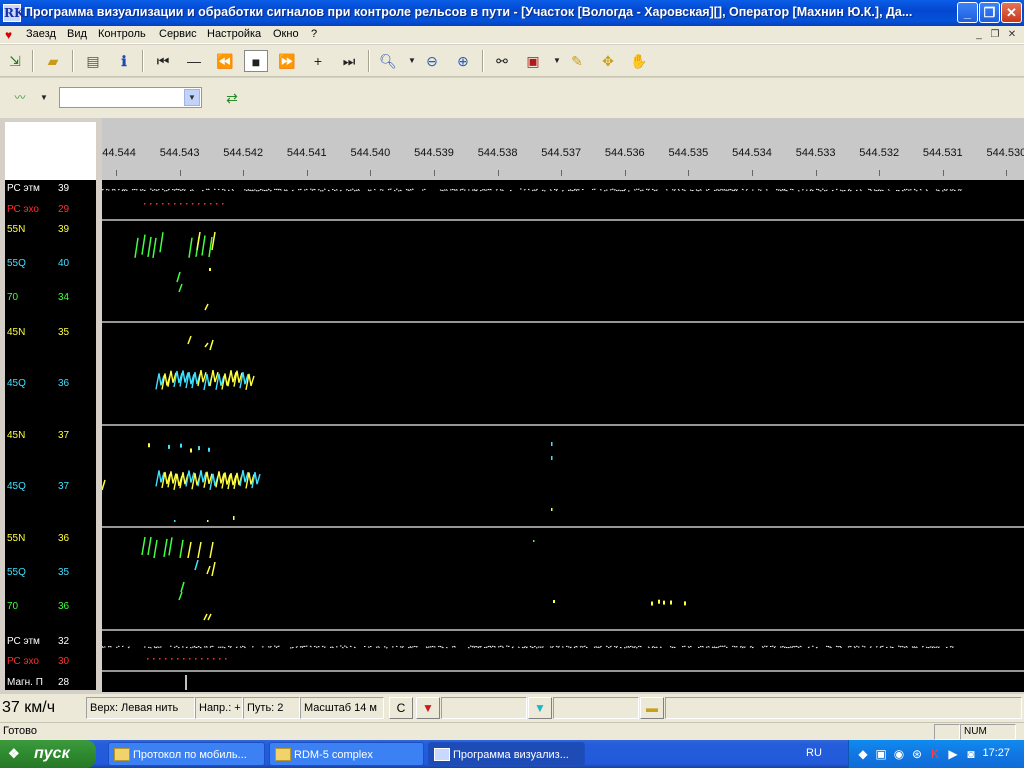  Describe the element at coordinates (561, 153) in the screenshot. I see `ruler-tick-label: 544.537` at that location.